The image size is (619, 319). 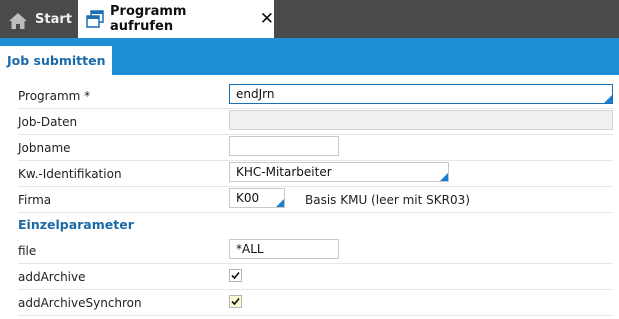 What do you see at coordinates (339, 172) in the screenshot?
I see `kw-identifikation-select: KHC-Mitarbeiter` at bounding box center [339, 172].